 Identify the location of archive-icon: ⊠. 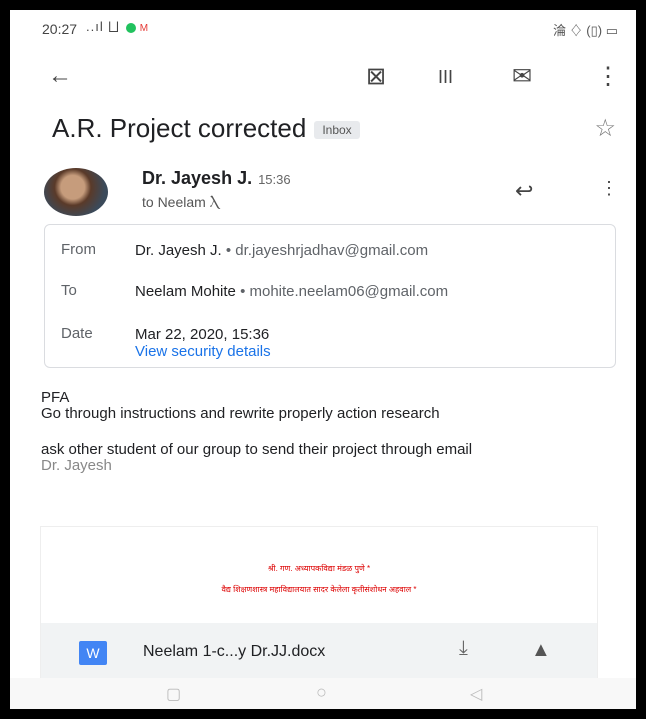
(376, 76).